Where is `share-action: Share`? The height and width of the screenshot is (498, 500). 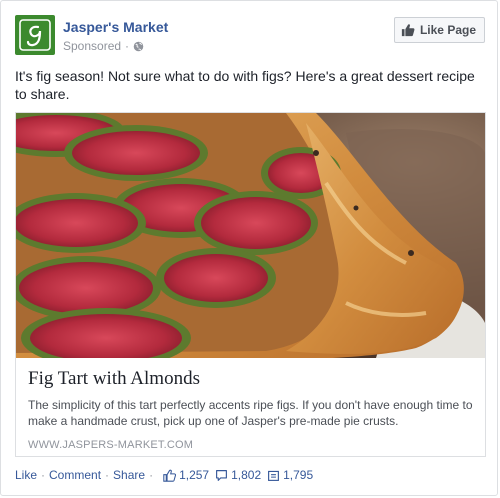
share-action: Share is located at coordinates (129, 475).